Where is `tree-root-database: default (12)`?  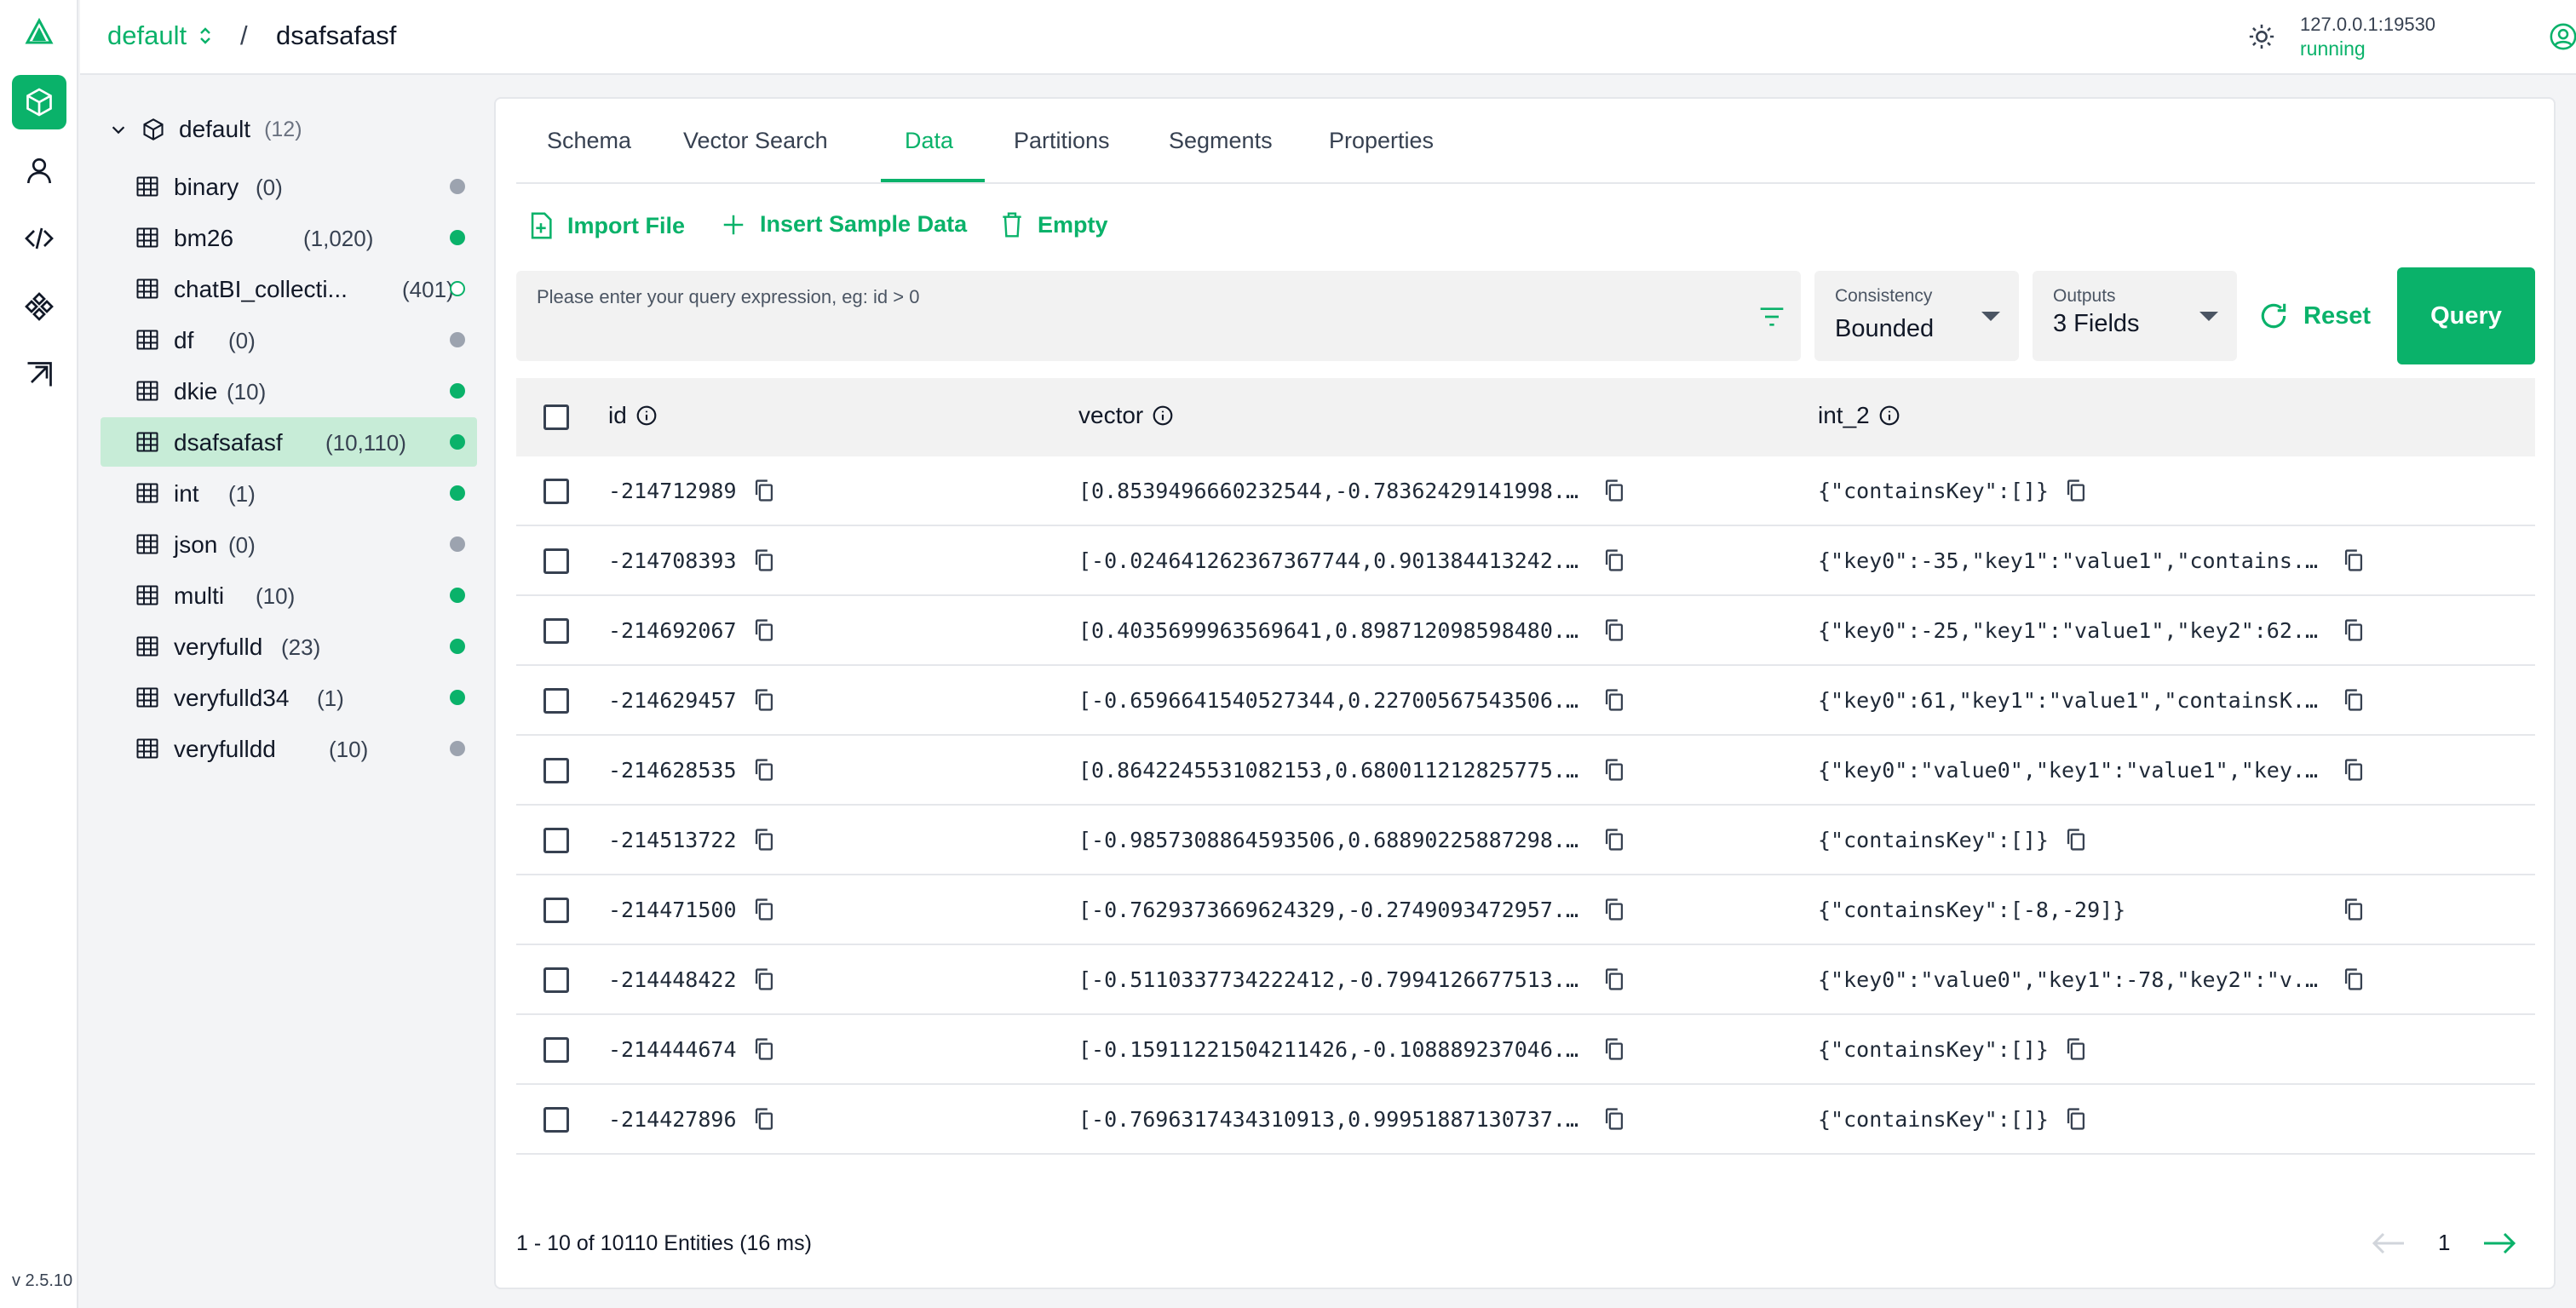 tree-root-database: default (12) is located at coordinates (206, 129).